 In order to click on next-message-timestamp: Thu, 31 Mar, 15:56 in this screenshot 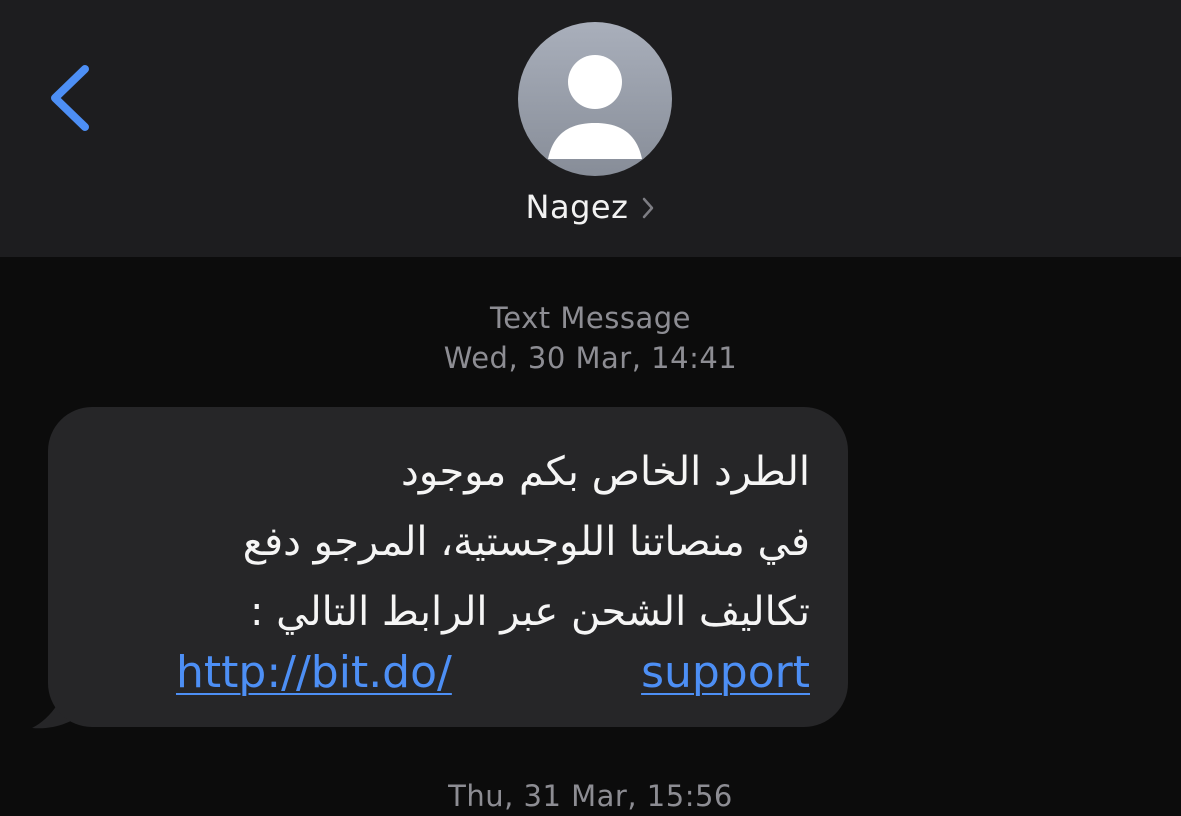, I will do `click(590, 796)`.